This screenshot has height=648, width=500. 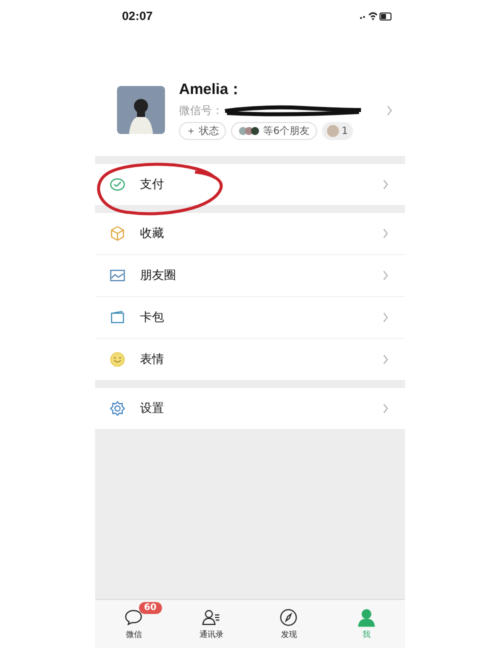 I want to click on tab: 通讯录, so click(x=211, y=624).